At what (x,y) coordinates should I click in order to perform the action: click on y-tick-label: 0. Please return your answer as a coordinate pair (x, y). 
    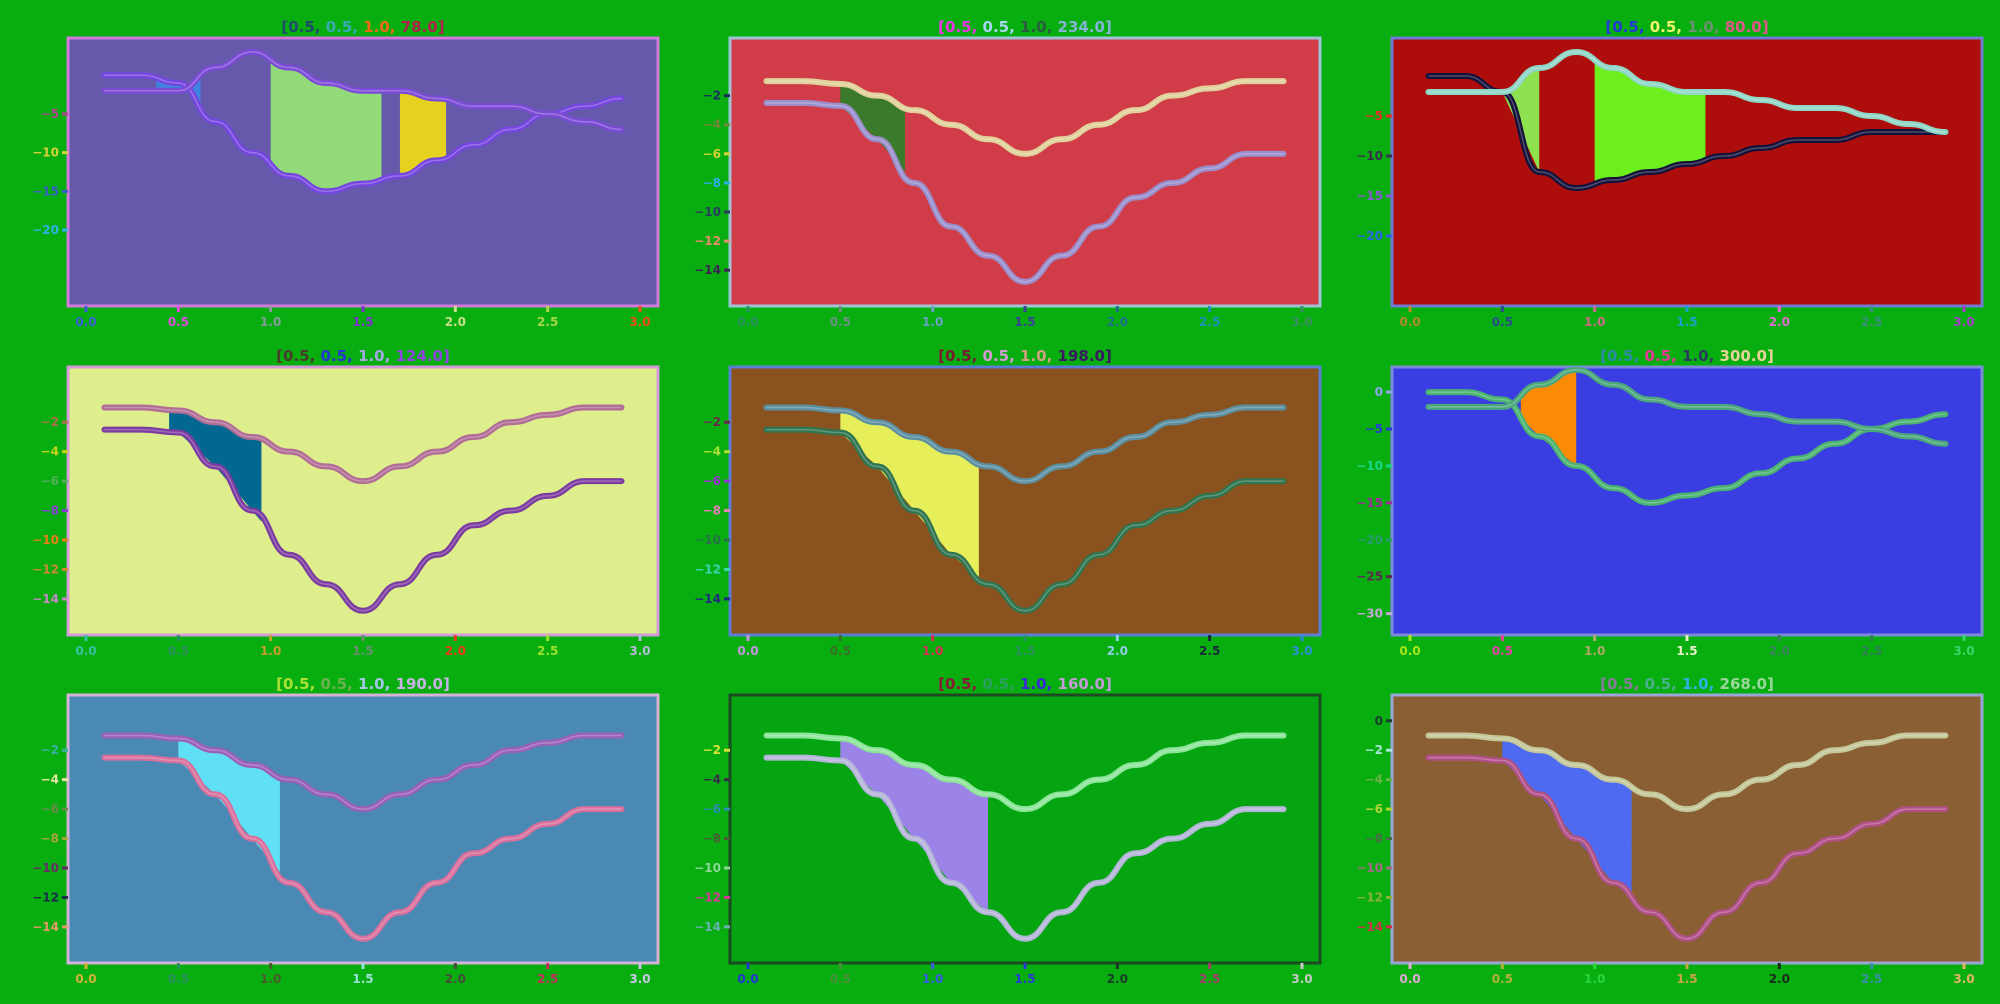
    Looking at the image, I should click on (1379, 392).